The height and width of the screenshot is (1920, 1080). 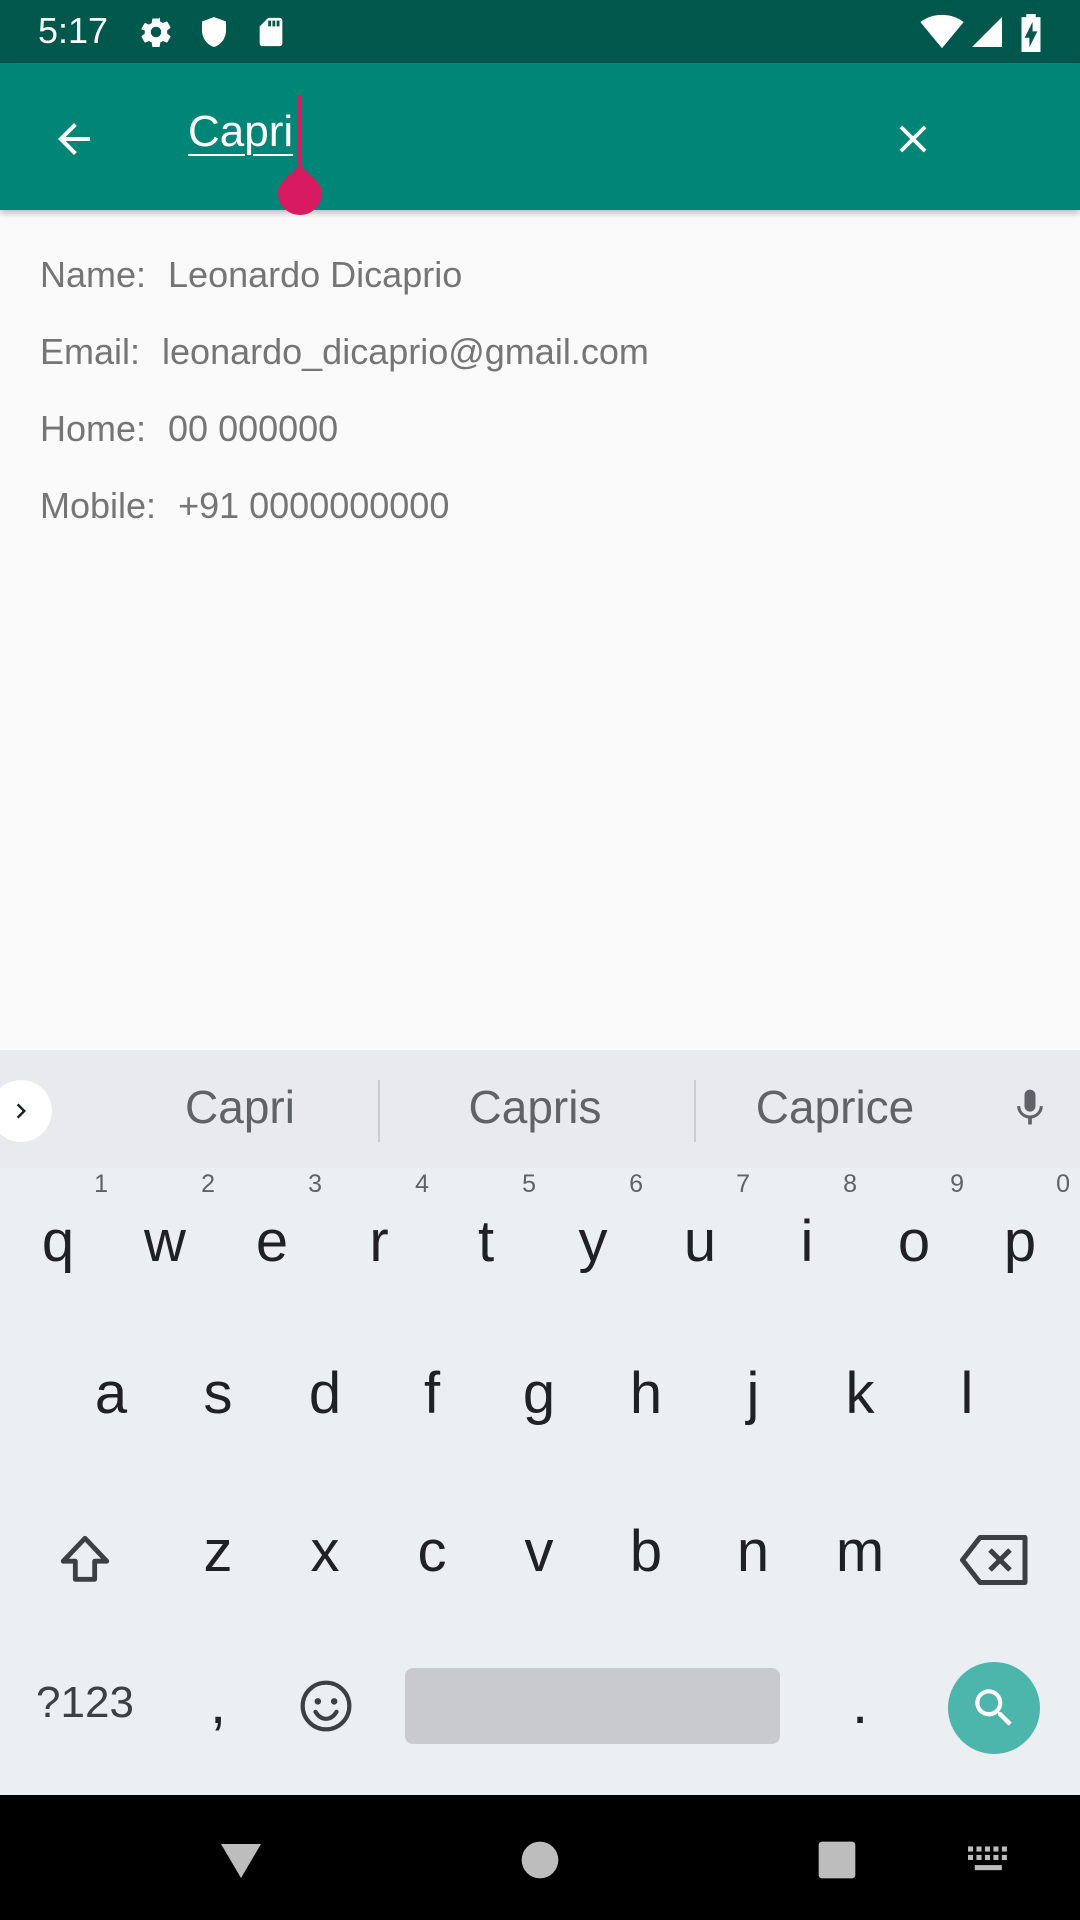 I want to click on key-v: v, so click(x=539, y=1551).